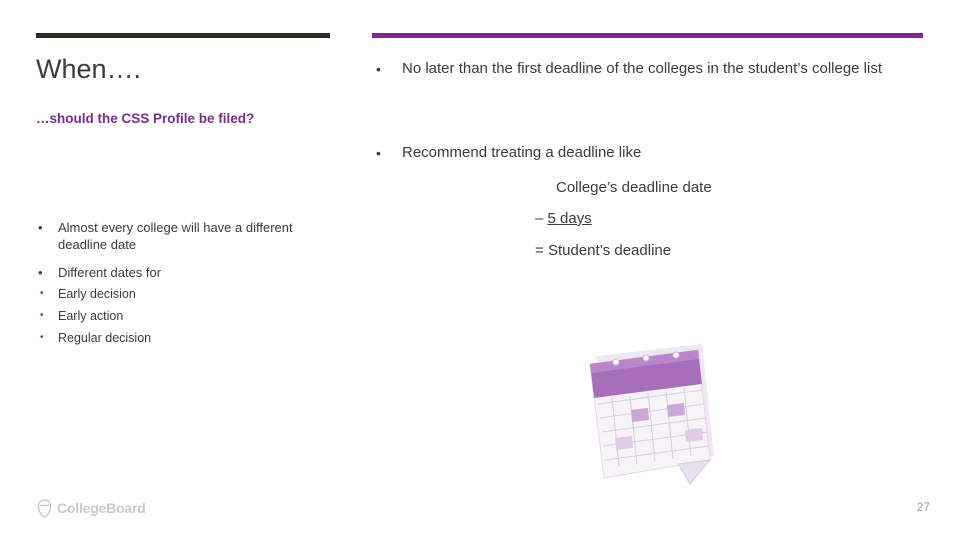  I want to click on page-subtitle: …should the CSS Profile be filed?, so click(145, 118).